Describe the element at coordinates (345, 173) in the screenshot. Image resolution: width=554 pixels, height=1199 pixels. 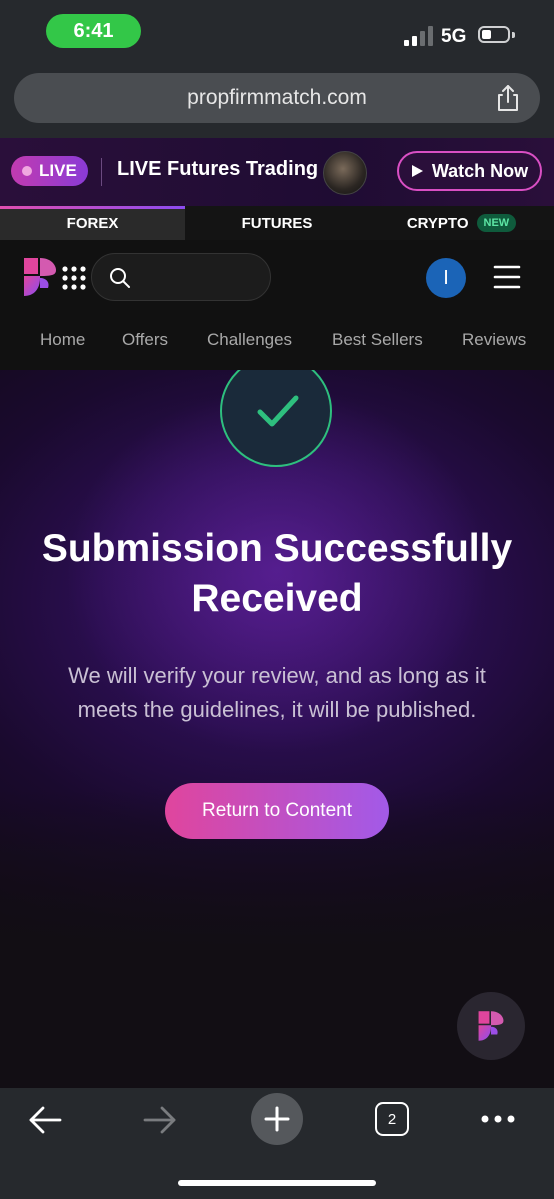
I see `streamer-avatar` at that location.